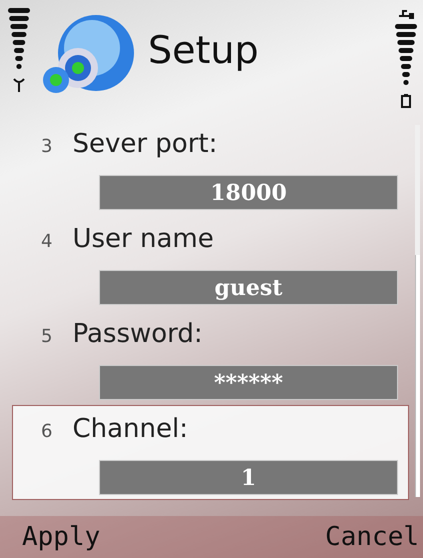  I want to click on row-number: 5, so click(46, 336).